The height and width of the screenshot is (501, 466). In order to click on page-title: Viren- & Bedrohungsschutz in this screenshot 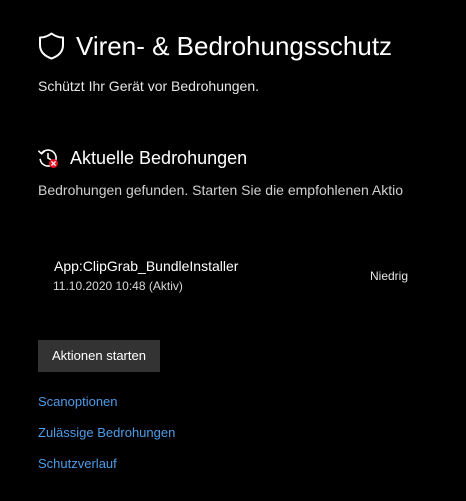, I will do `click(234, 46)`.